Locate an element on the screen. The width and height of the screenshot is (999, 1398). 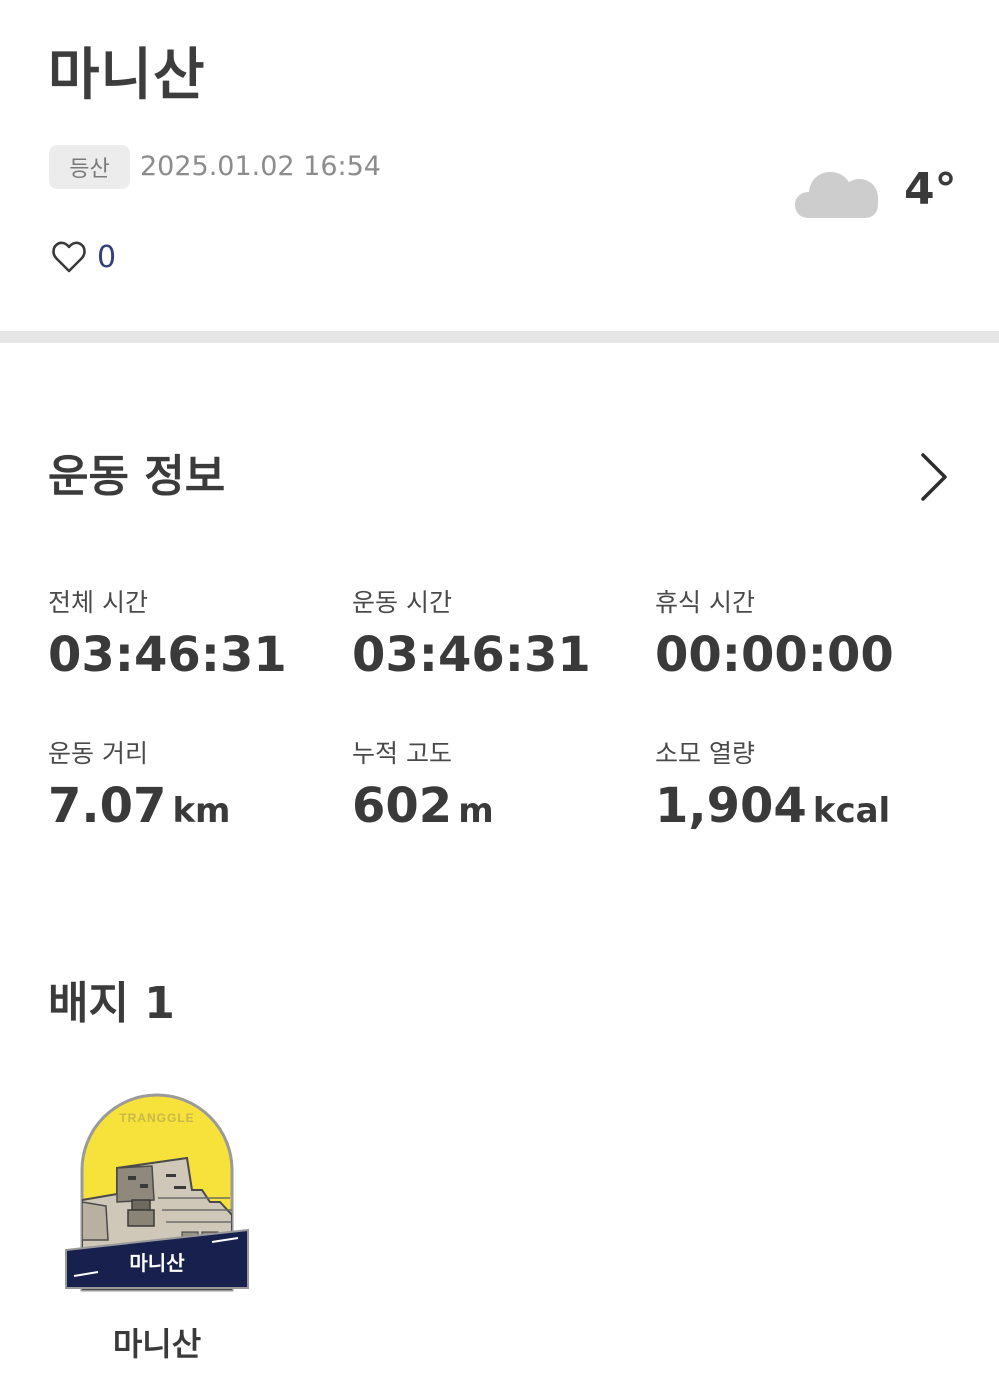
stat-calories: 소모 열량 1,904 kcal is located at coordinates (800, 787).